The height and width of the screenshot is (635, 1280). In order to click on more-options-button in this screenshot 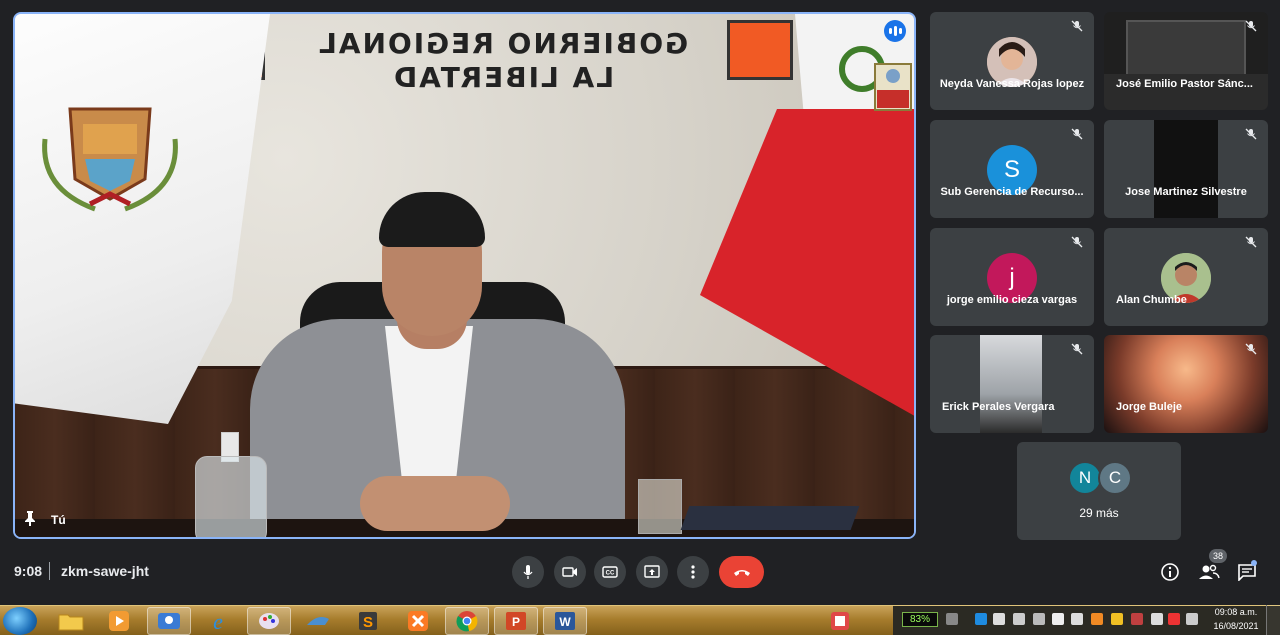, I will do `click(693, 572)`.